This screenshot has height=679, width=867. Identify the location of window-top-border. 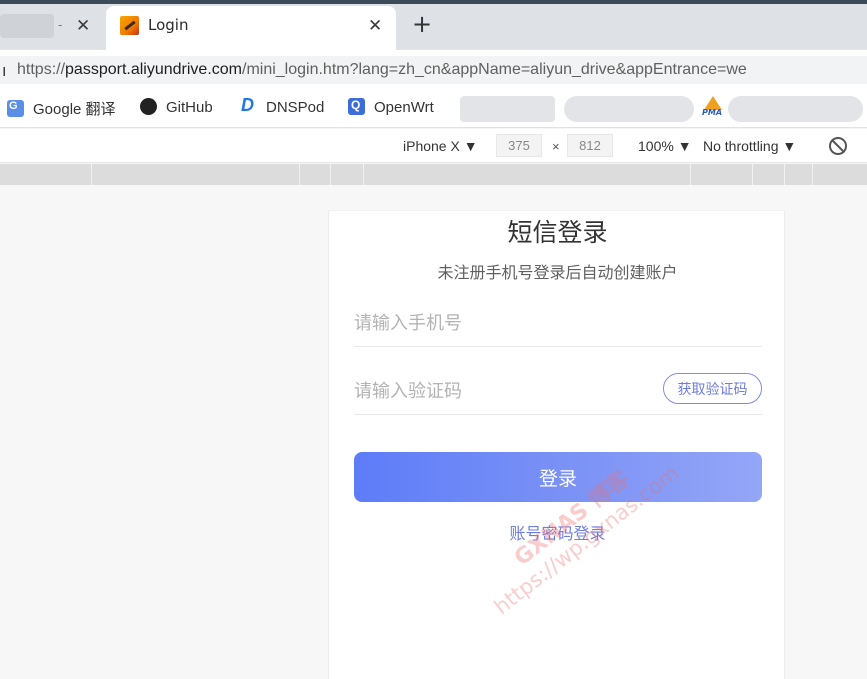
(433, 2).